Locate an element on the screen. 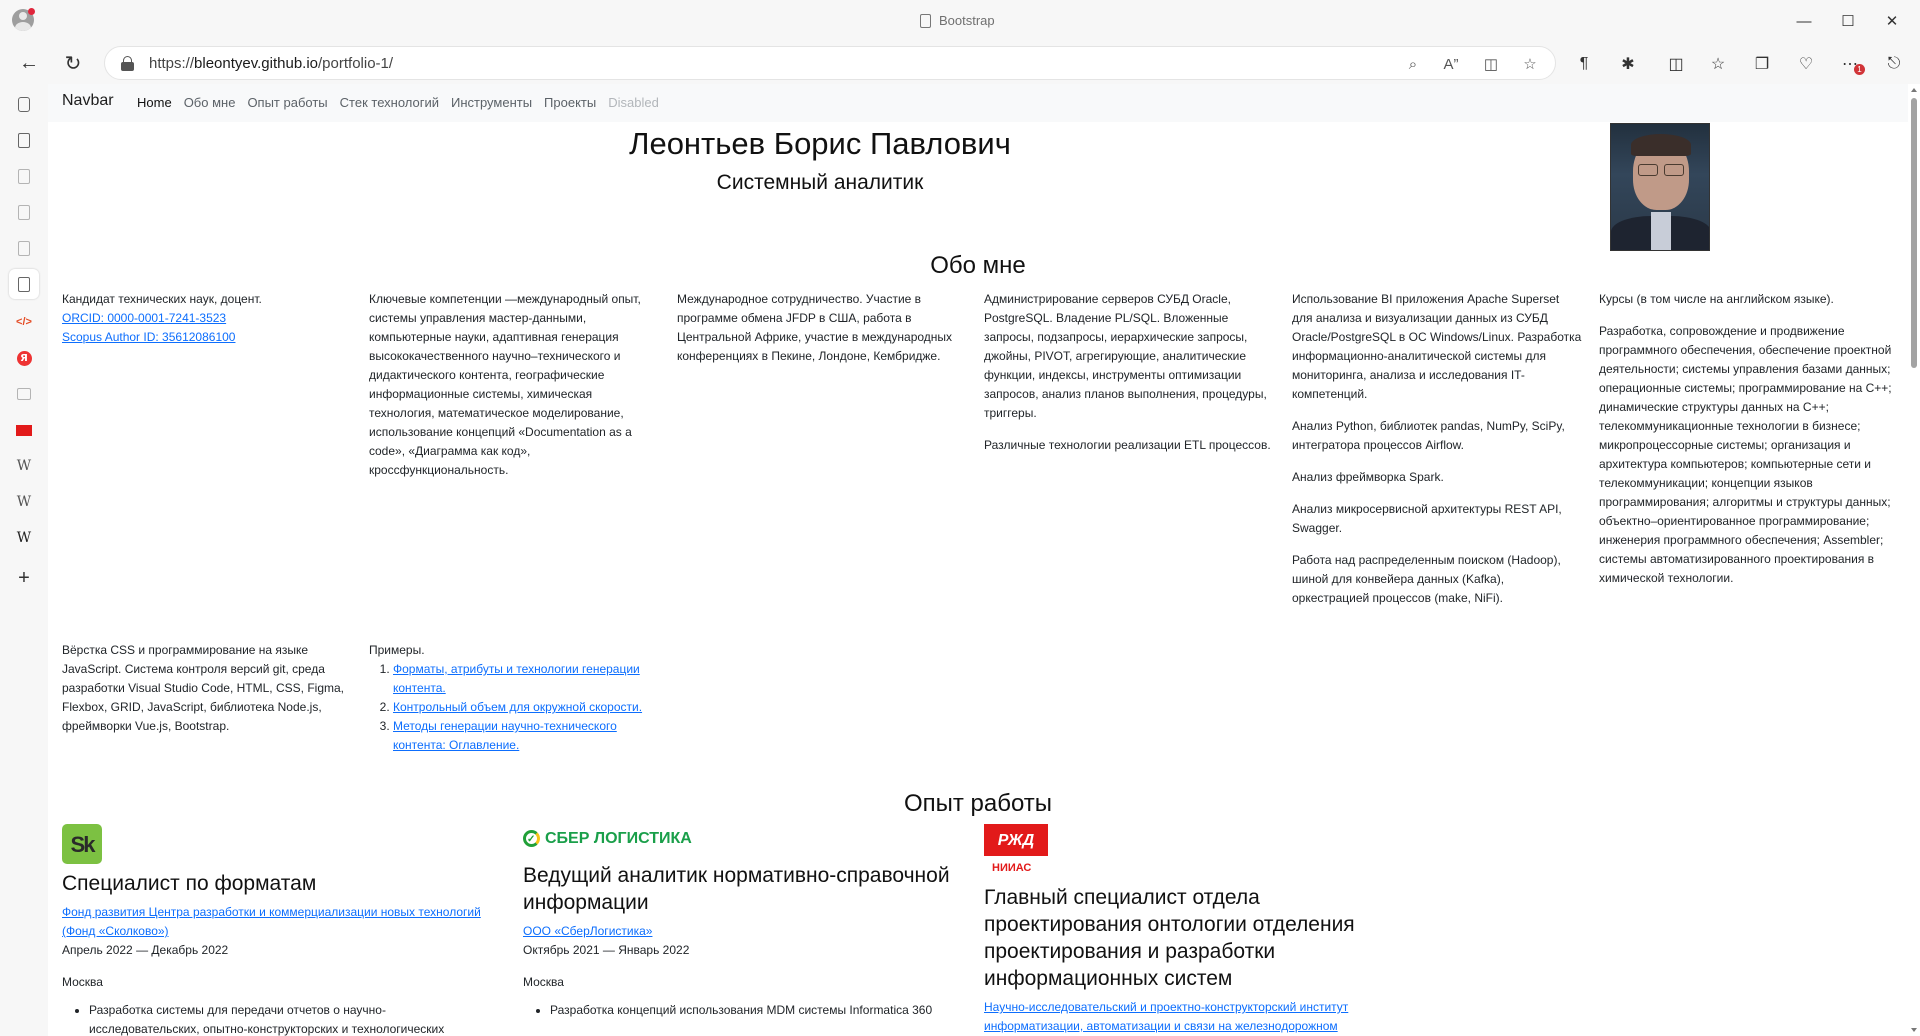 This screenshot has height=1036, width=1920. tab-title: Bootstrap is located at coordinates (957, 20).